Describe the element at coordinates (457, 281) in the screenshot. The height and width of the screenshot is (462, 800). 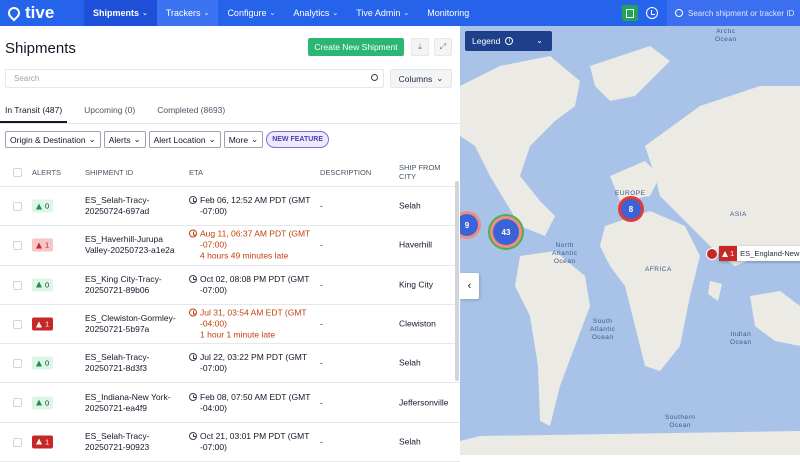
I see `table-scrollbar` at that location.